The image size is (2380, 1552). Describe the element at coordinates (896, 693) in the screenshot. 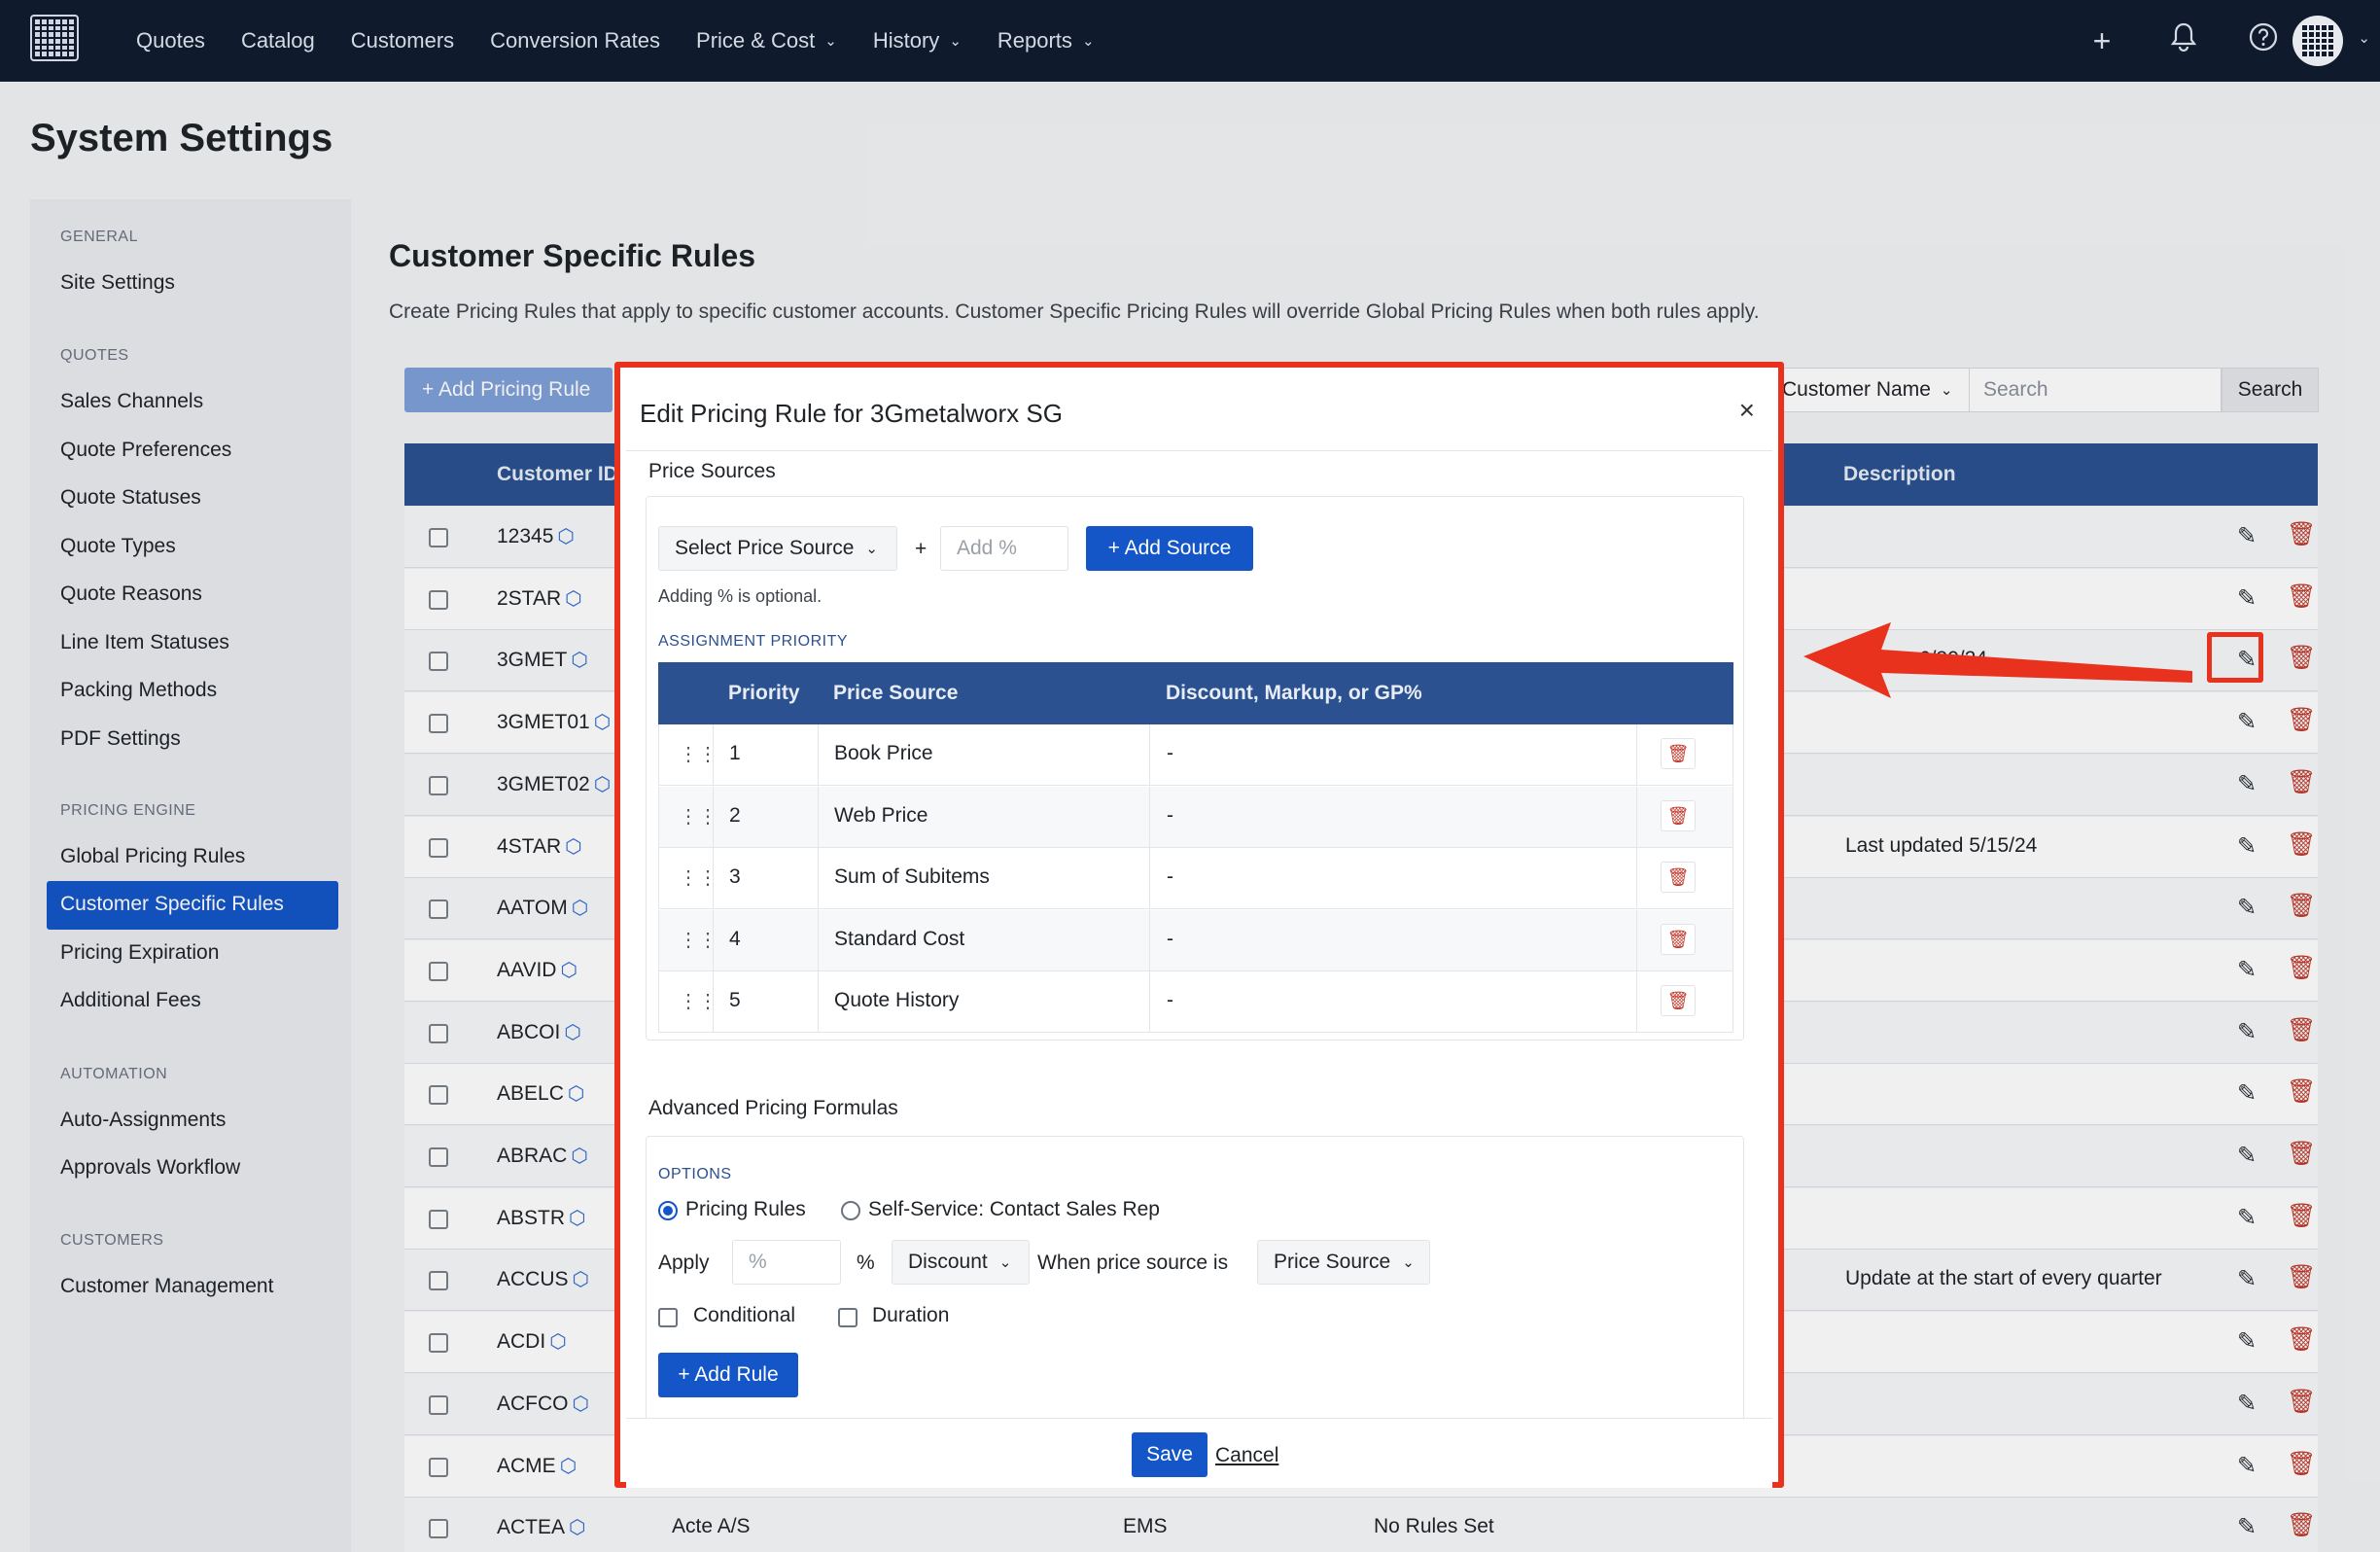

I see `column-header-price-source: Price Source` at that location.